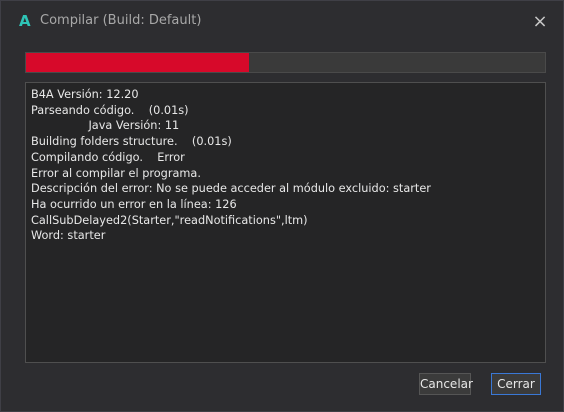  I want to click on close-icon: ×, so click(540, 22).